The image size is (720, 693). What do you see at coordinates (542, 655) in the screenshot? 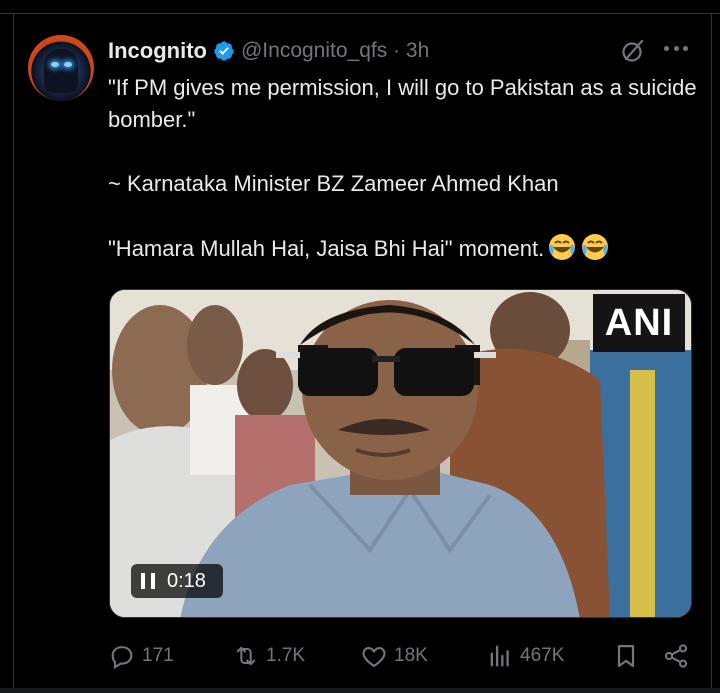
I see `views-count: 467K` at bounding box center [542, 655].